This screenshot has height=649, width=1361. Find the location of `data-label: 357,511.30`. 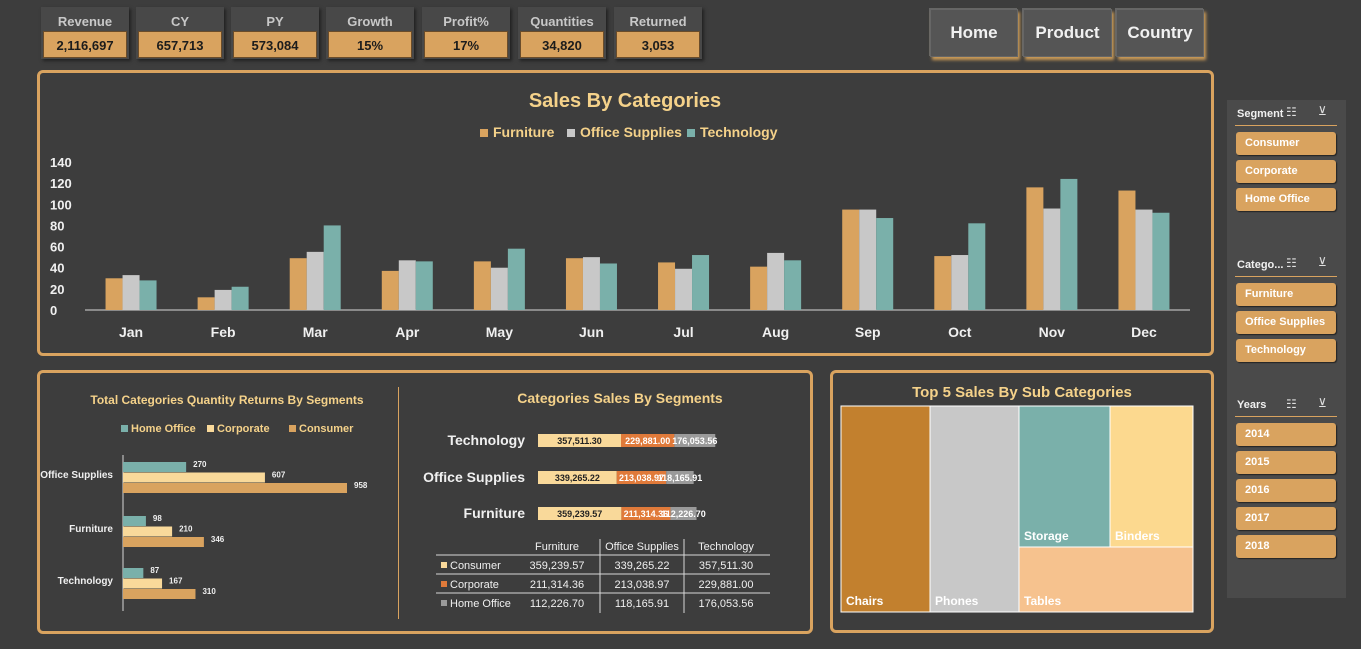

data-label: 357,511.30 is located at coordinates (579, 441).